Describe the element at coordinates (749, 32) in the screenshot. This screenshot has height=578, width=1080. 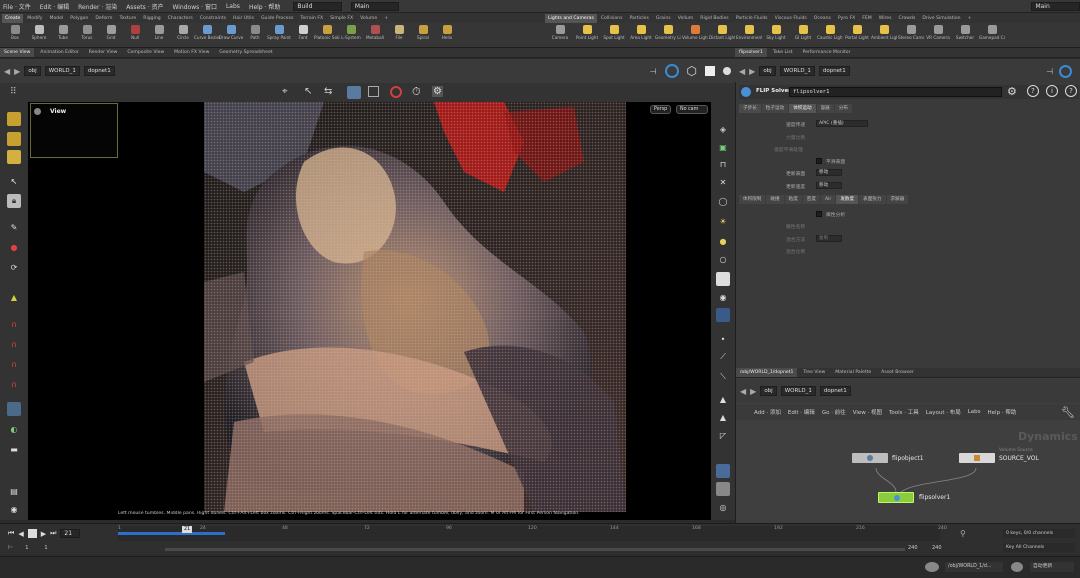
I see `shelf-tool-environment-light: Environment Light` at that location.